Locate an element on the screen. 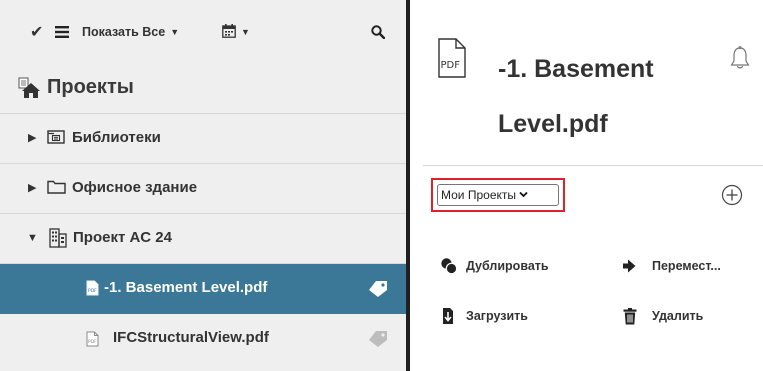  calendar-dropdown: ▼ is located at coordinates (236, 32).